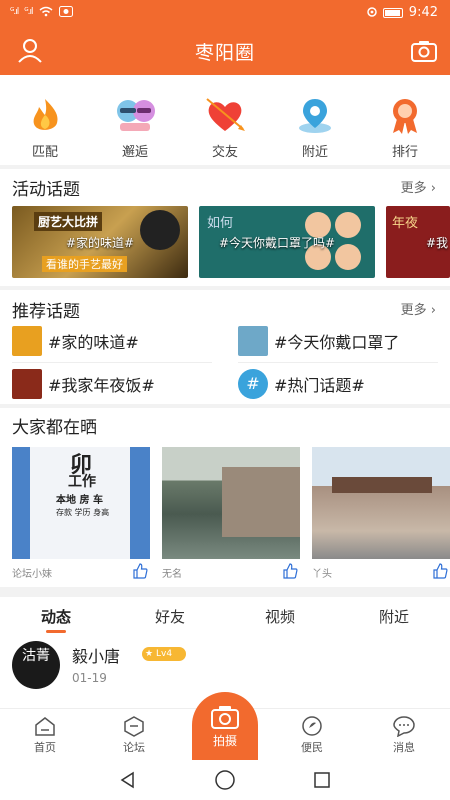 The height and width of the screenshot is (800, 450). I want to click on nav-capture: 拍摄, so click(225, 726).